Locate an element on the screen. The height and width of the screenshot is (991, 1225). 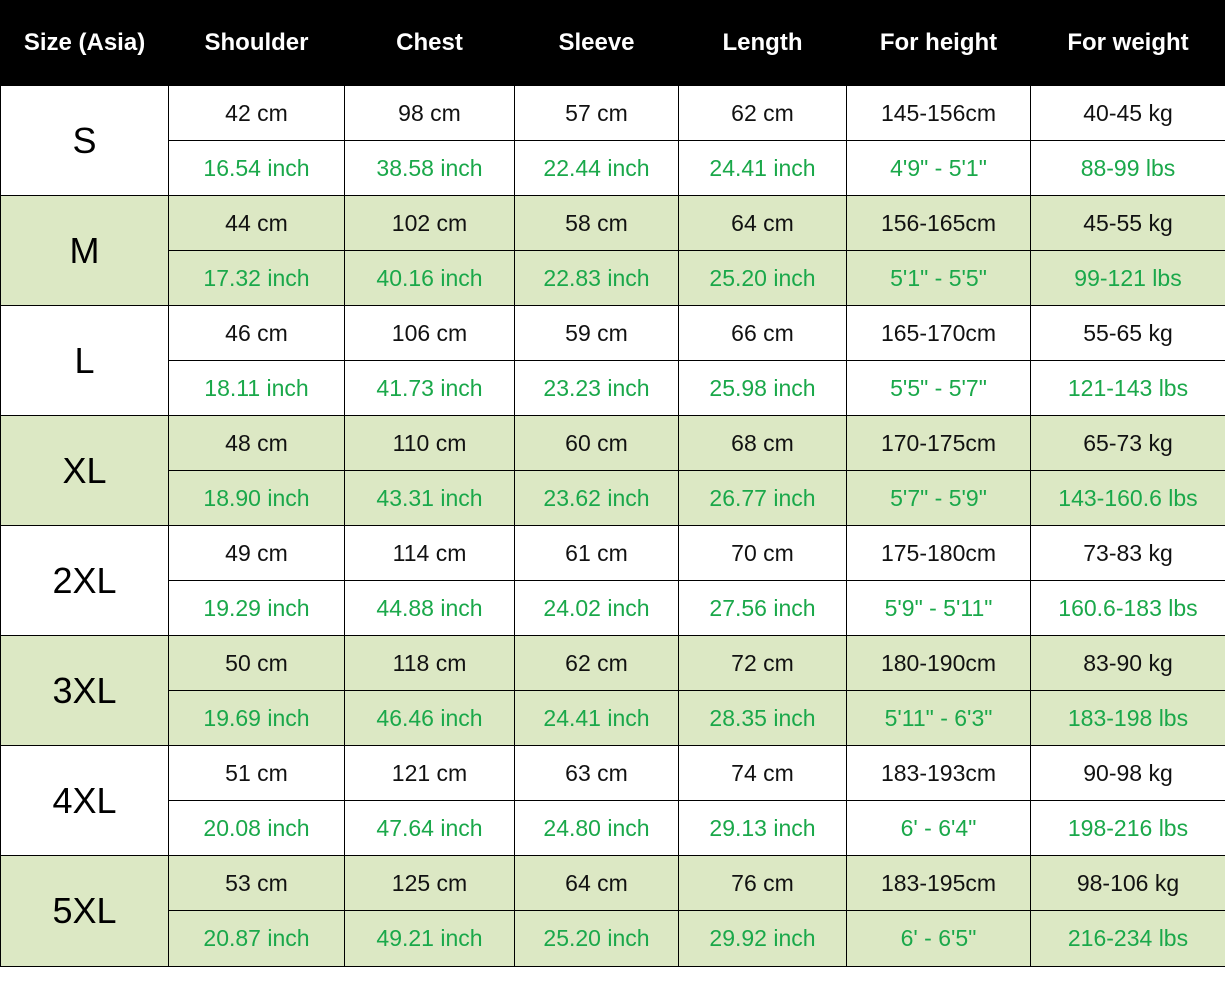
cell-shoulder-metric: 46 cm is located at coordinates (256, 333).